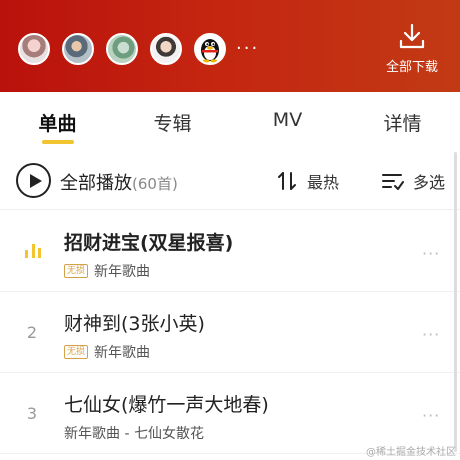  I want to click on sort-icon, so click(287, 181).